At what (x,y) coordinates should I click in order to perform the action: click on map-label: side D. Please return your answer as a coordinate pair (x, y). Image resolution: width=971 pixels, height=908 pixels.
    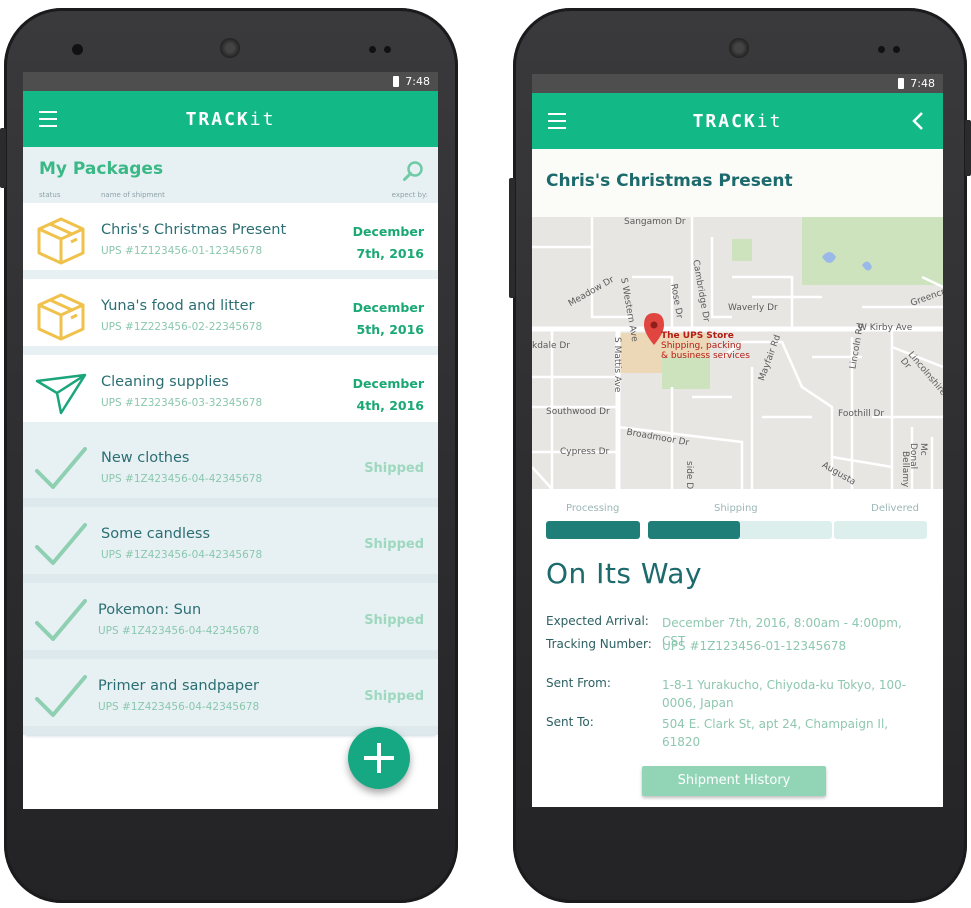
    Looking at the image, I should click on (689, 475).